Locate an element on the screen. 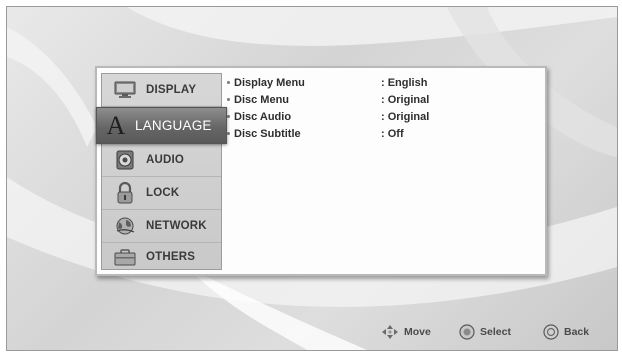 Image resolution: width=622 pixels, height=354 pixels. sidebar-item-label: AUDIO is located at coordinates (165, 160).